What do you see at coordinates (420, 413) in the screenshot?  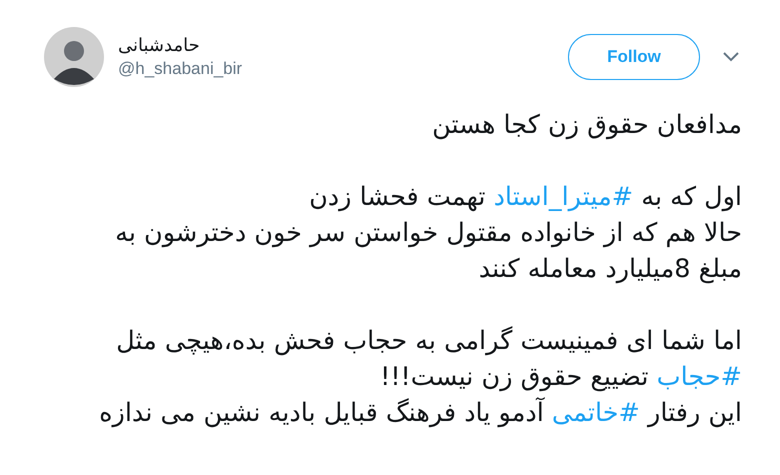 I see `tweet-text: این رفتار #خاتمی آدمو یاد فرهنگ قبایل بادیه نشین می ندازه` at bounding box center [420, 413].